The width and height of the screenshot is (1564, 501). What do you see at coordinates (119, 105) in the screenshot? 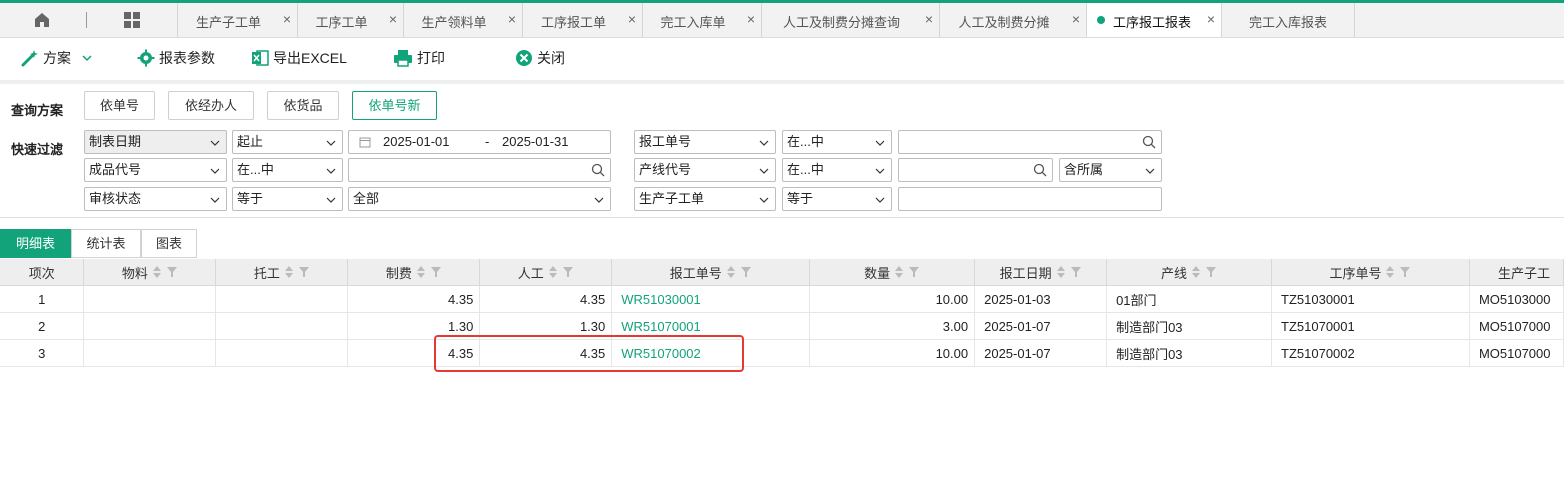
I see `query-by-number-button: 依单号` at bounding box center [119, 105].